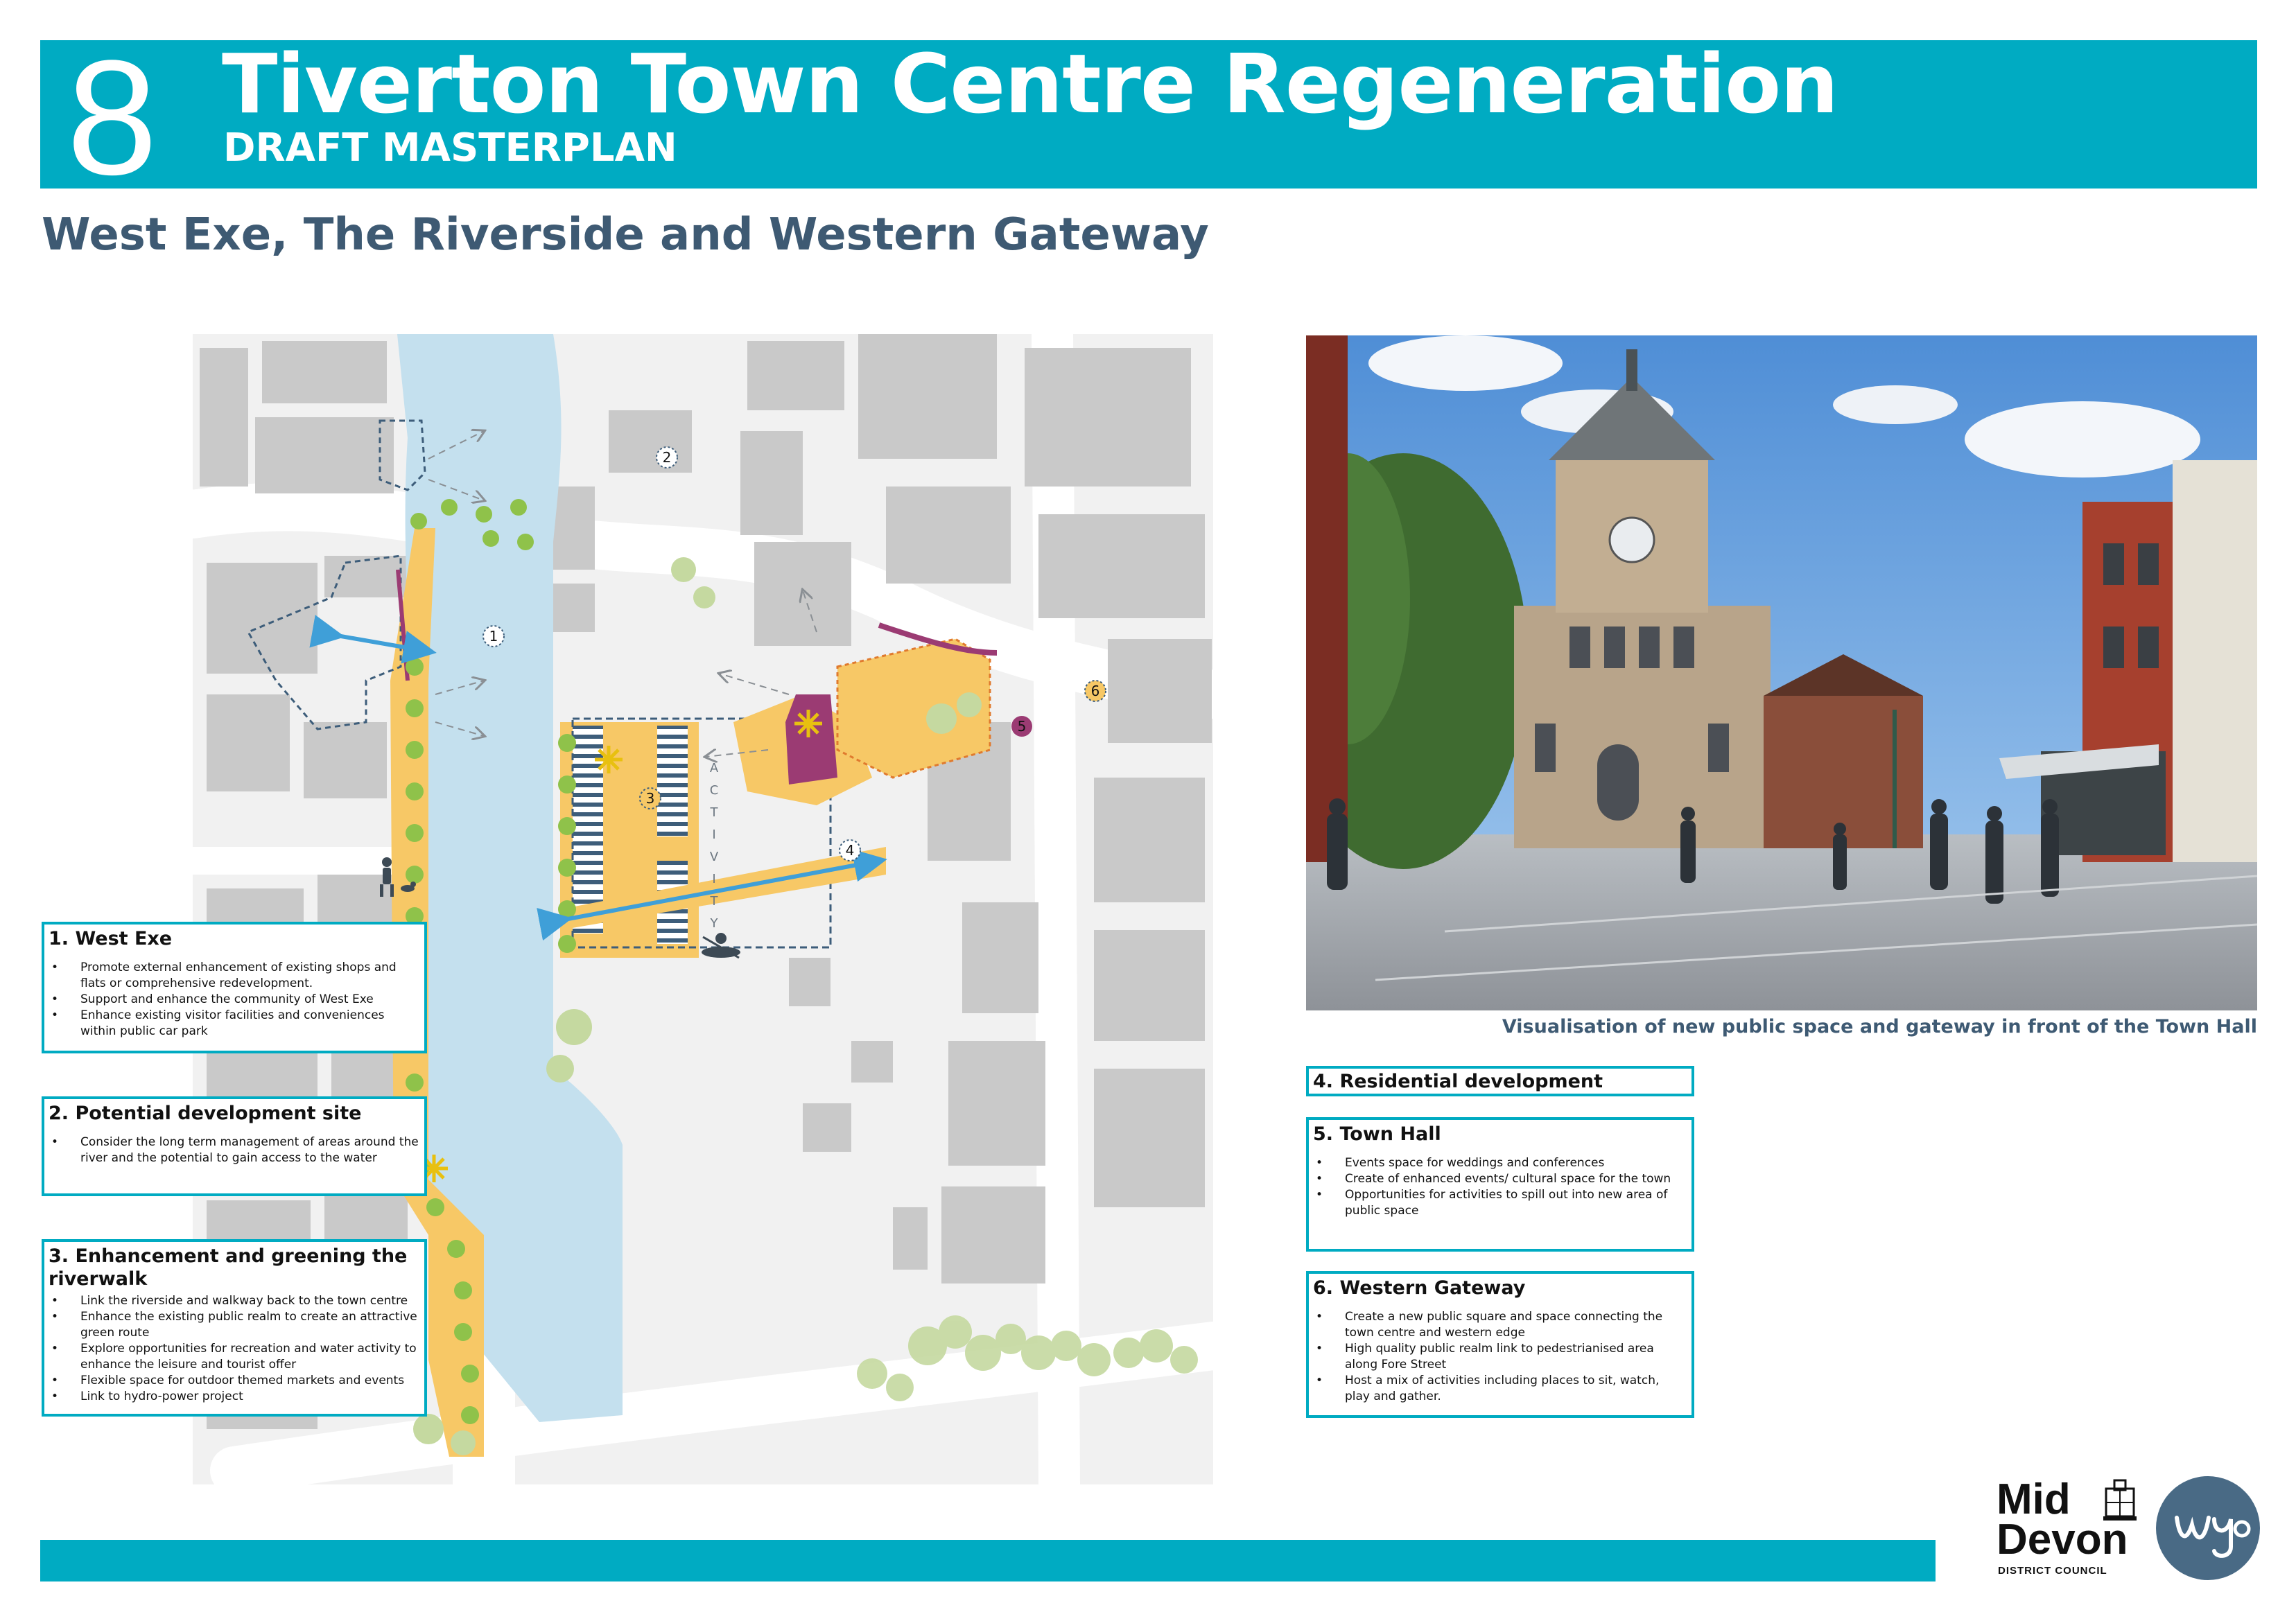 The image size is (2296, 1621). What do you see at coordinates (714, 923) in the screenshot?
I see `svg-text: Y` at bounding box center [714, 923].